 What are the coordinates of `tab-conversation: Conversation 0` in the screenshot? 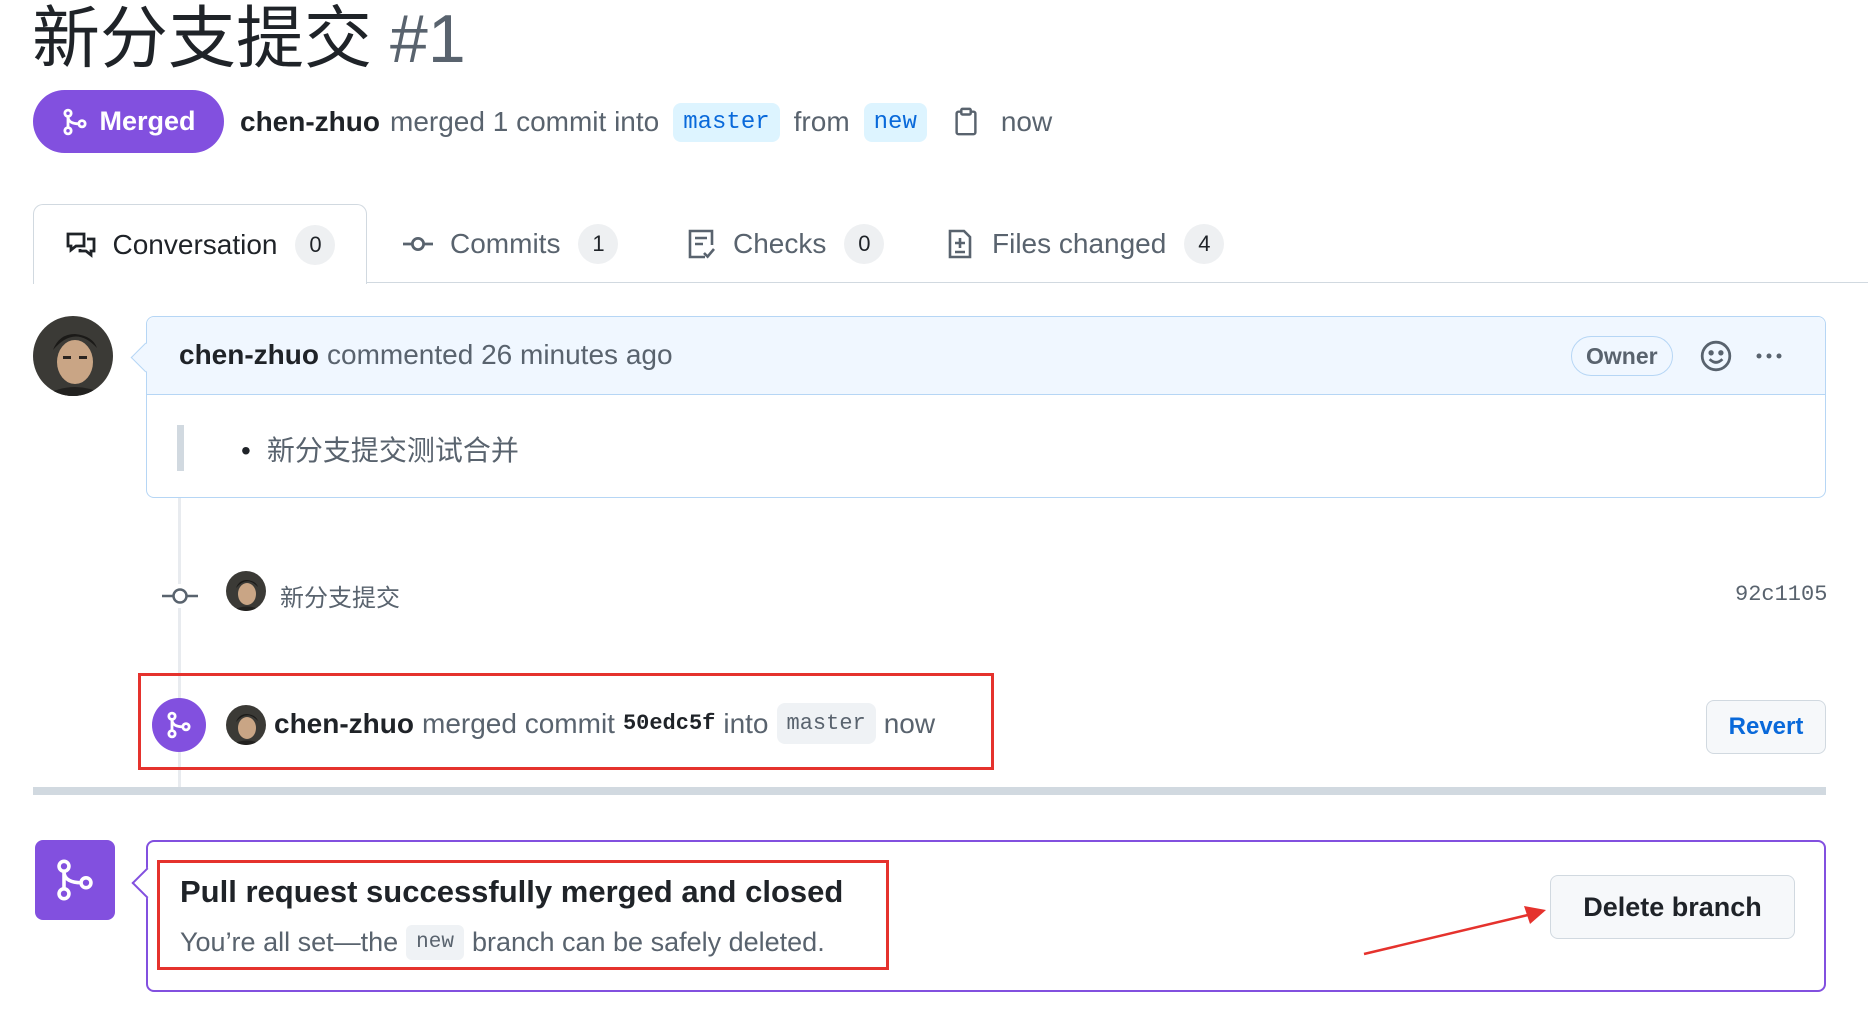 It's located at (200, 244).